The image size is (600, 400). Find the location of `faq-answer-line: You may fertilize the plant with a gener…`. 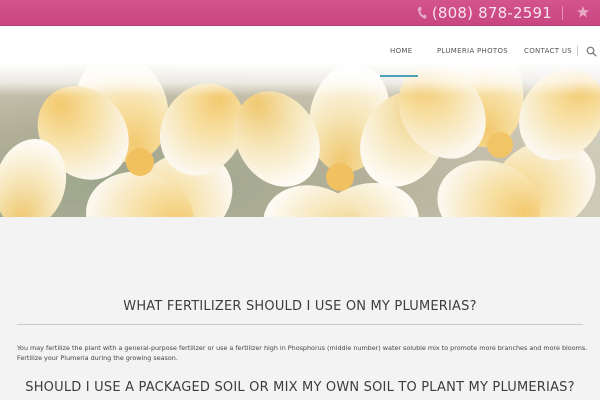

faq-answer-line: You may fertilize the plant with a gener… is located at coordinates (302, 348).